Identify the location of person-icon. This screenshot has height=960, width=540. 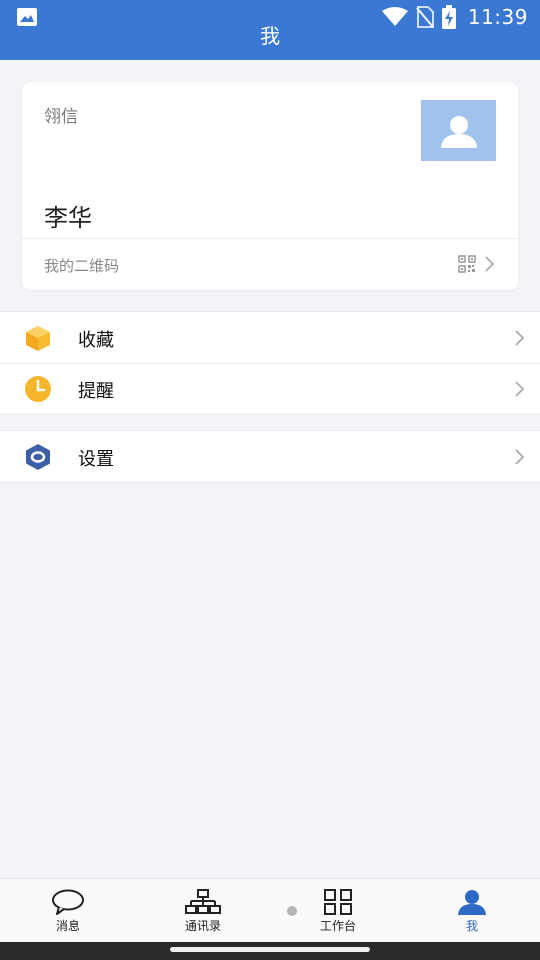
(472, 902).